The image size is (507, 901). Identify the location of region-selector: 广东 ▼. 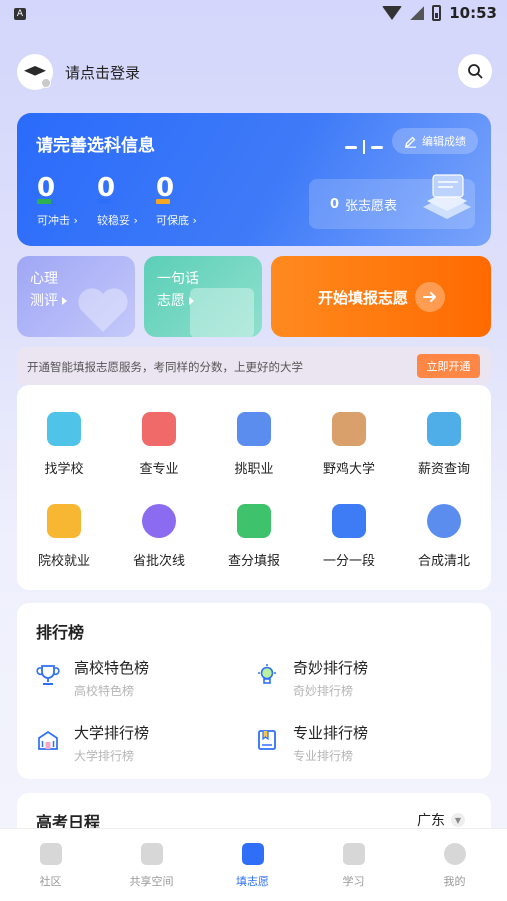
(441, 820).